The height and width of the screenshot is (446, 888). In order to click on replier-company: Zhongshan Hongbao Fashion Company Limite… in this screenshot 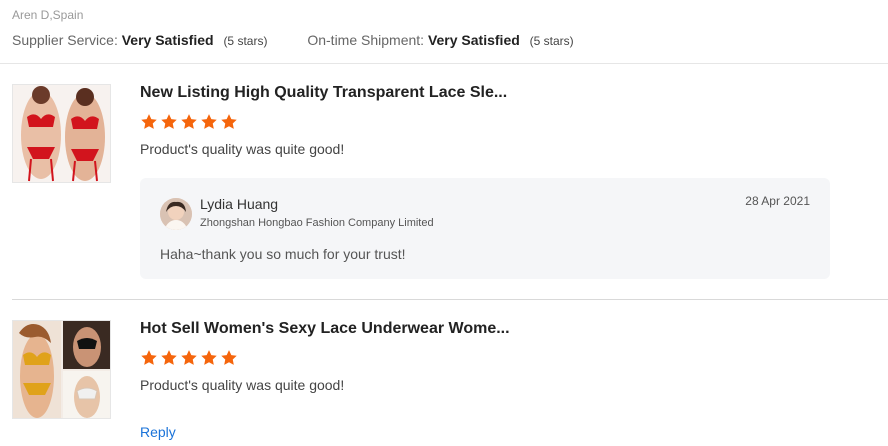, I will do `click(317, 223)`.